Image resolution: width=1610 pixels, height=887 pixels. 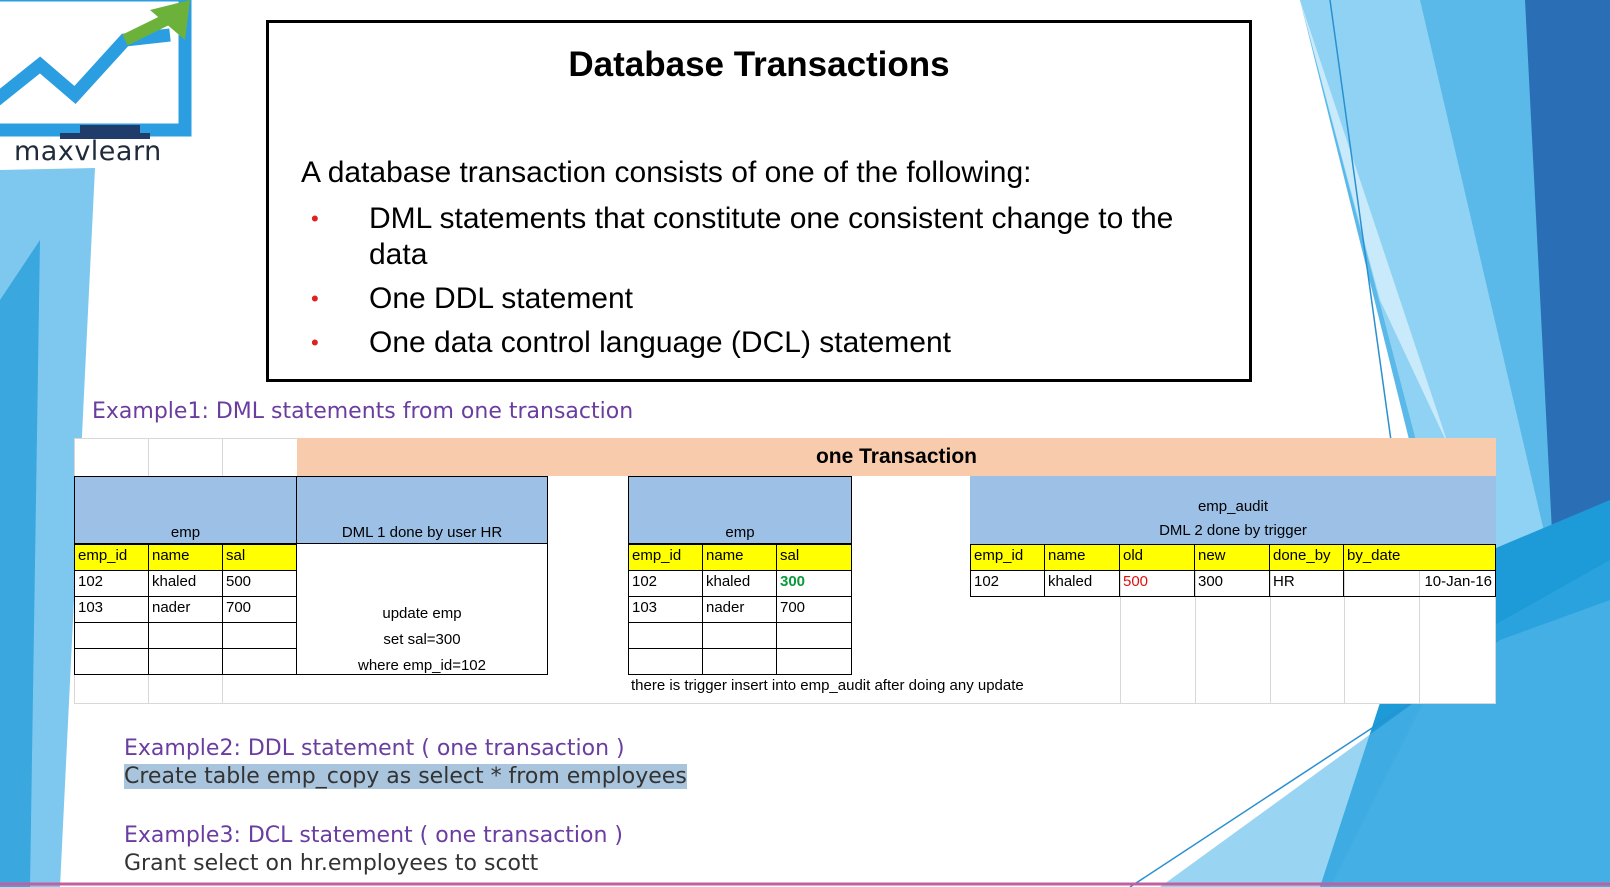 I want to click on emp-audit-header: emp_audit DML 2 done by trigger, so click(x=1233, y=510).